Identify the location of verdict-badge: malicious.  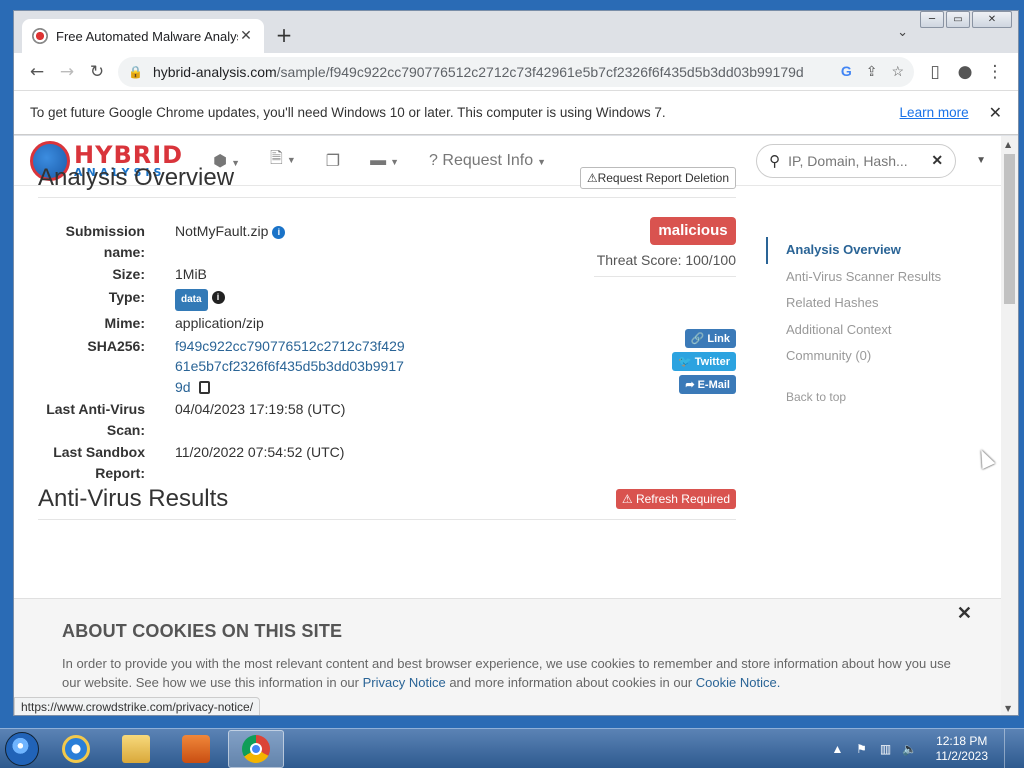
(693, 231).